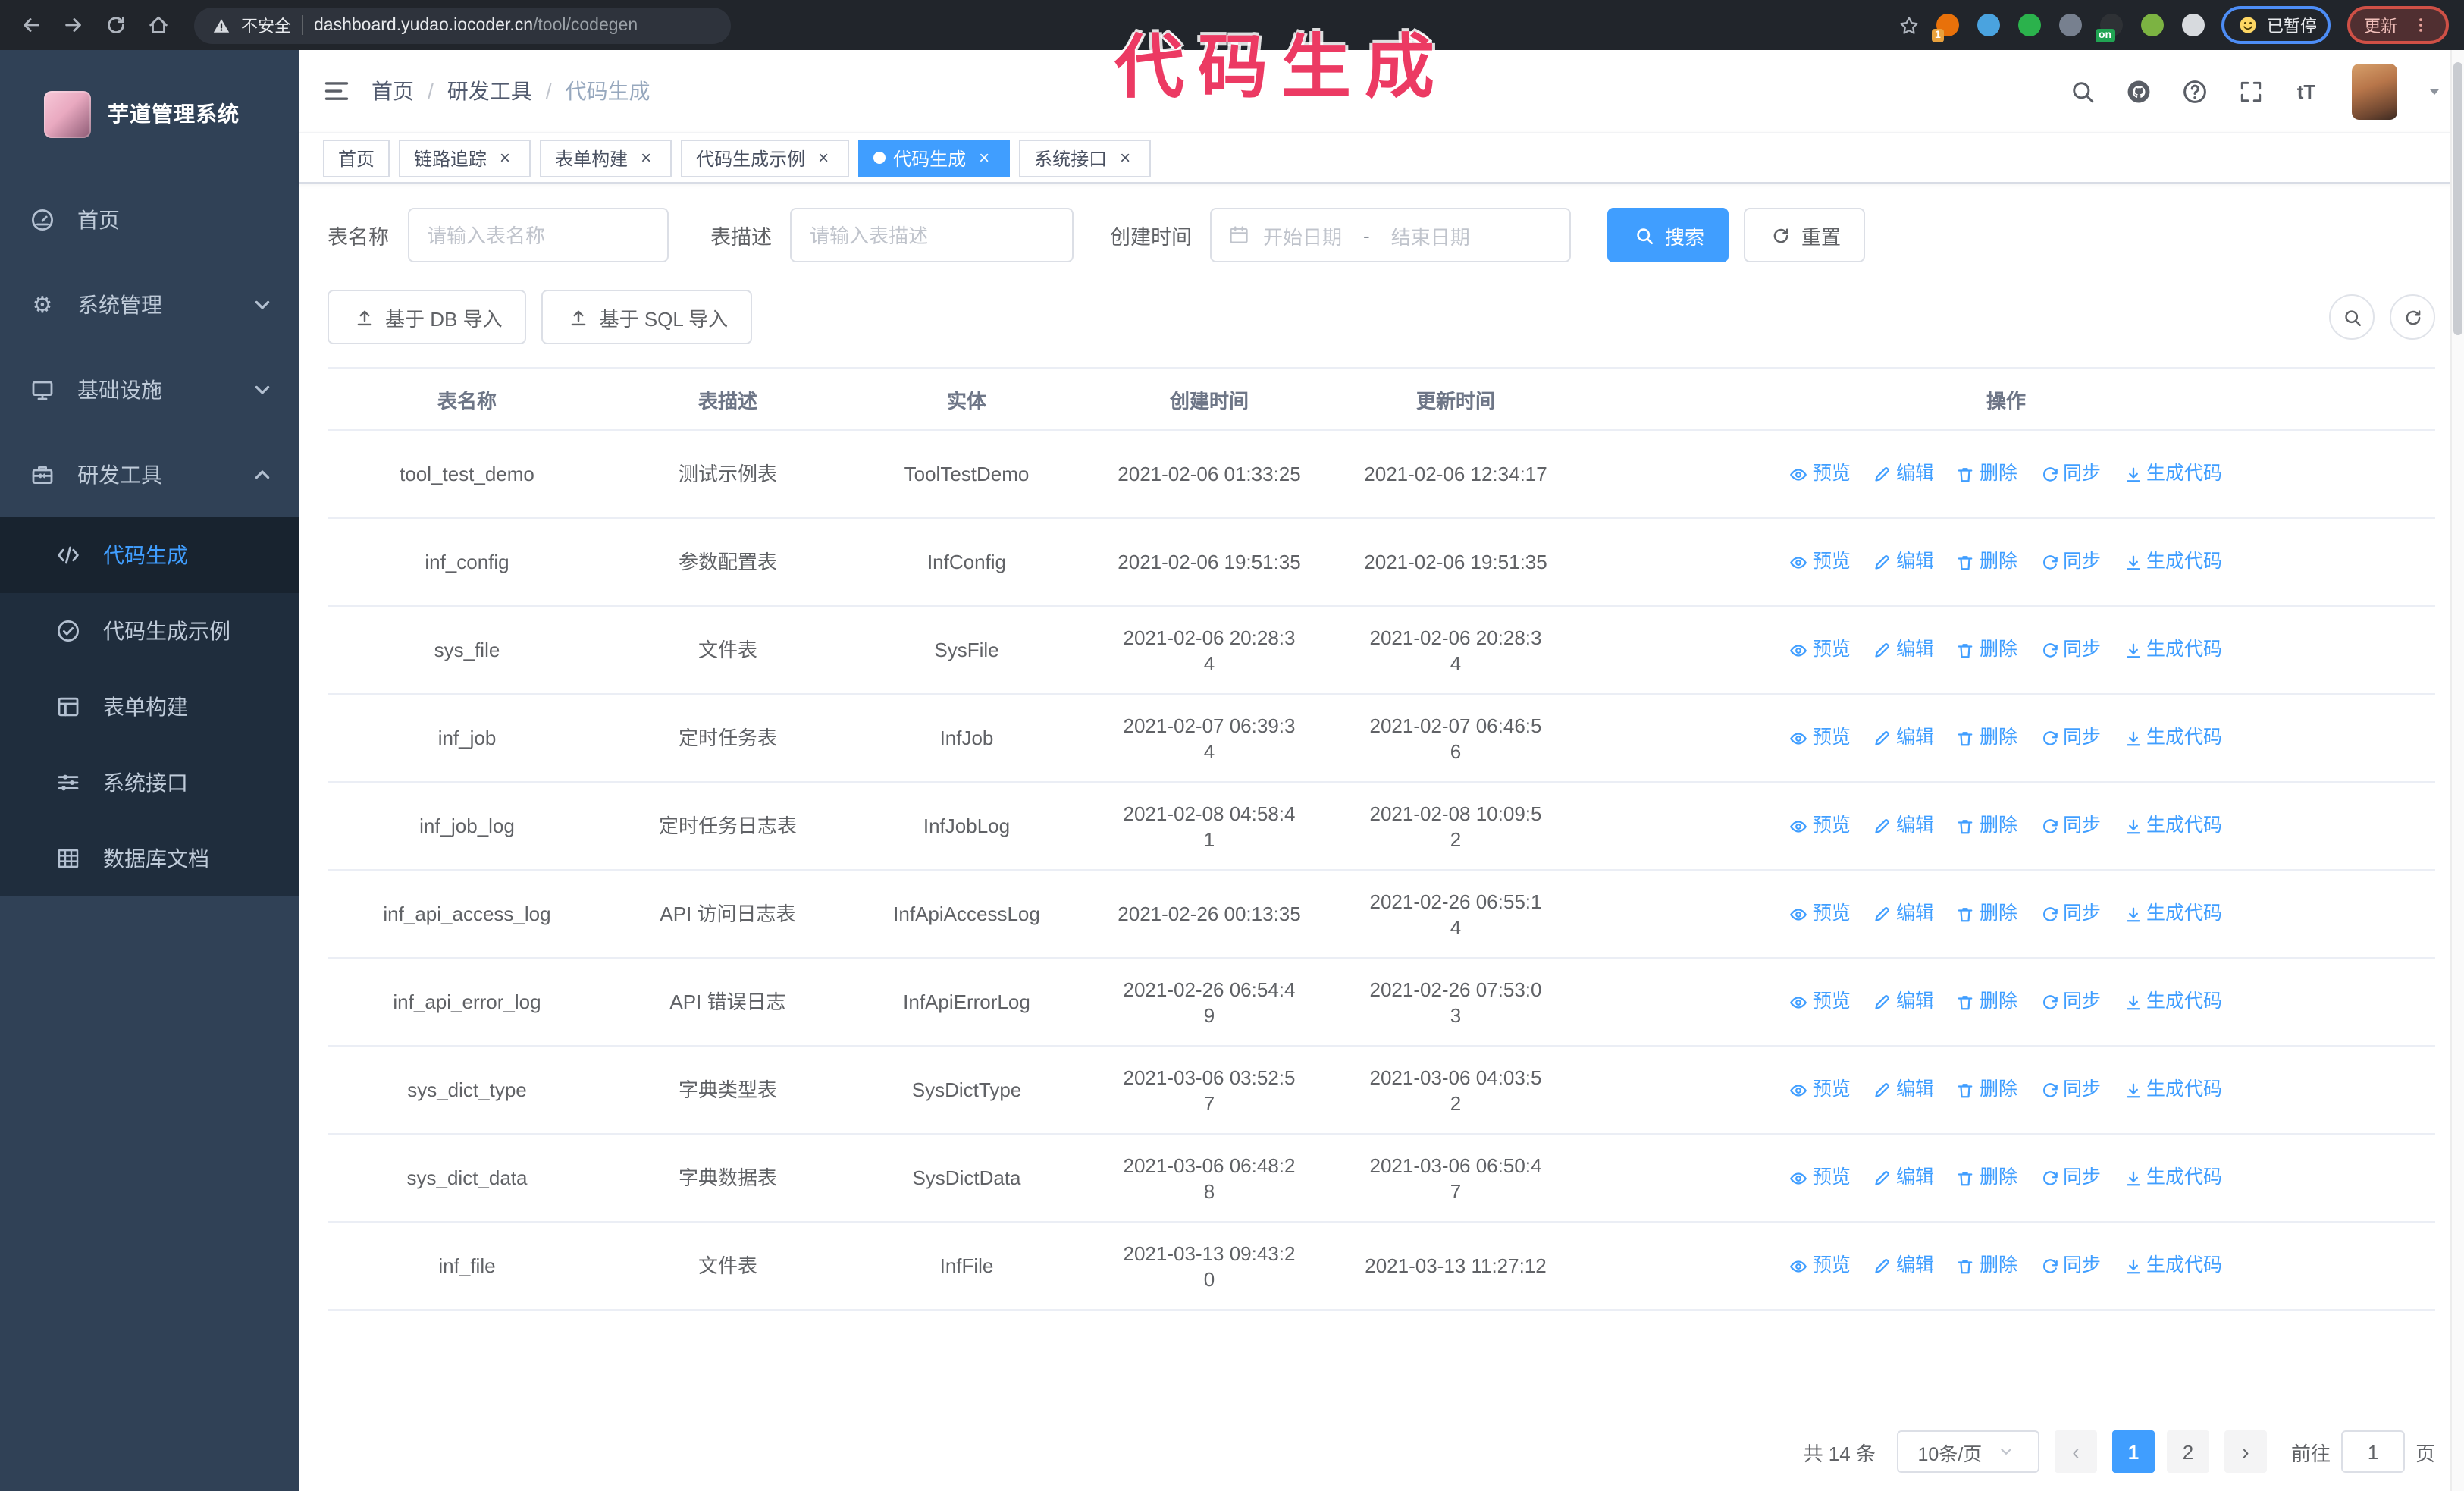  I want to click on sidebar-subitem-system-api: 系统接口, so click(150, 783).